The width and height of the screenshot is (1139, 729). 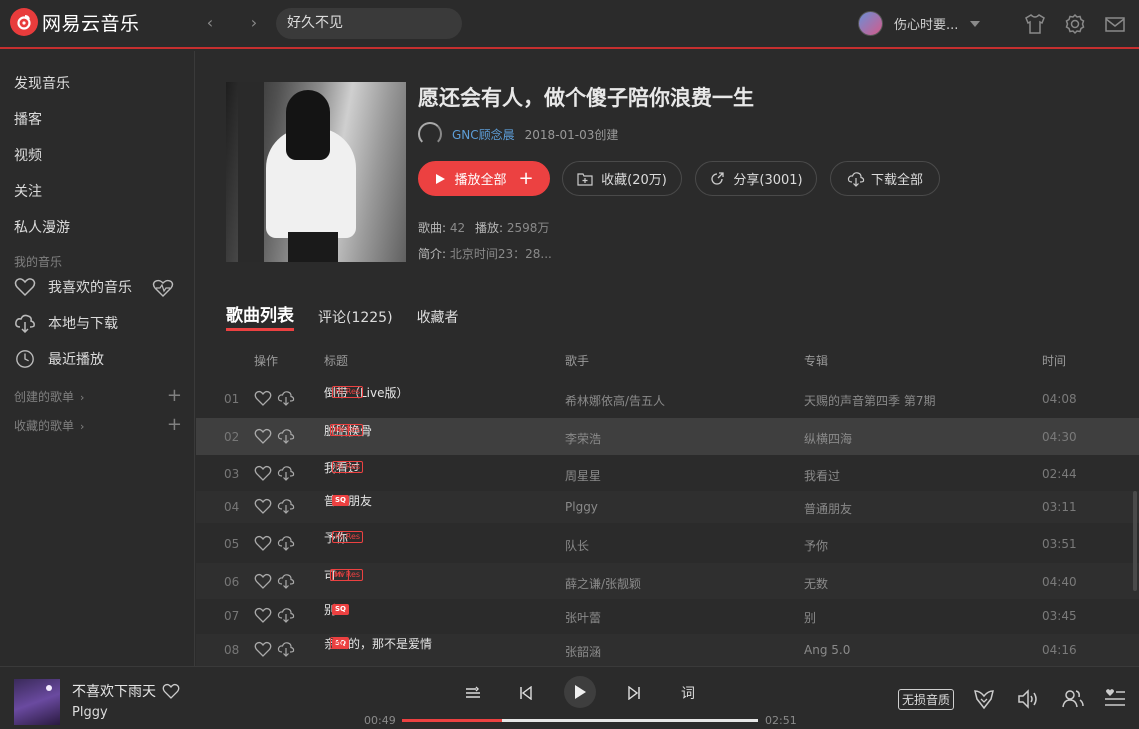 I want to click on app-logo: 网易云音乐, so click(x=75, y=22).